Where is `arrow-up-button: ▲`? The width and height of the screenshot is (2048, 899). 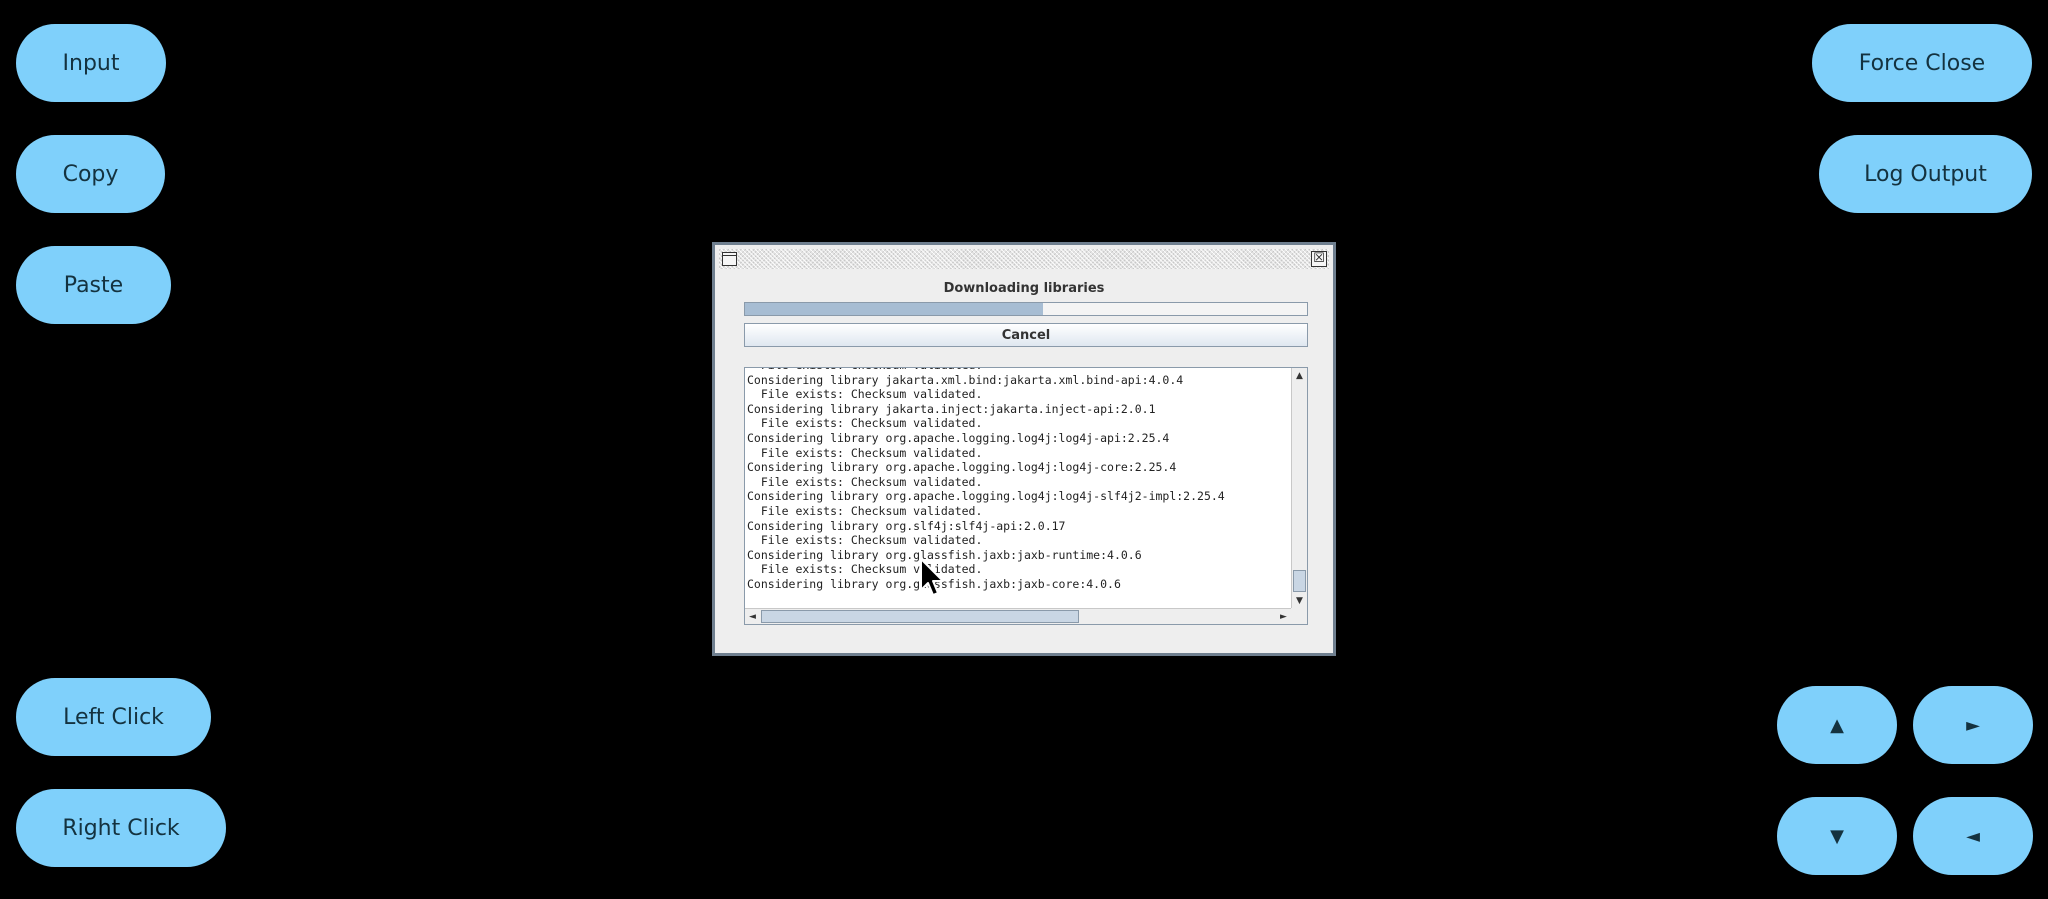 arrow-up-button: ▲ is located at coordinates (1837, 725).